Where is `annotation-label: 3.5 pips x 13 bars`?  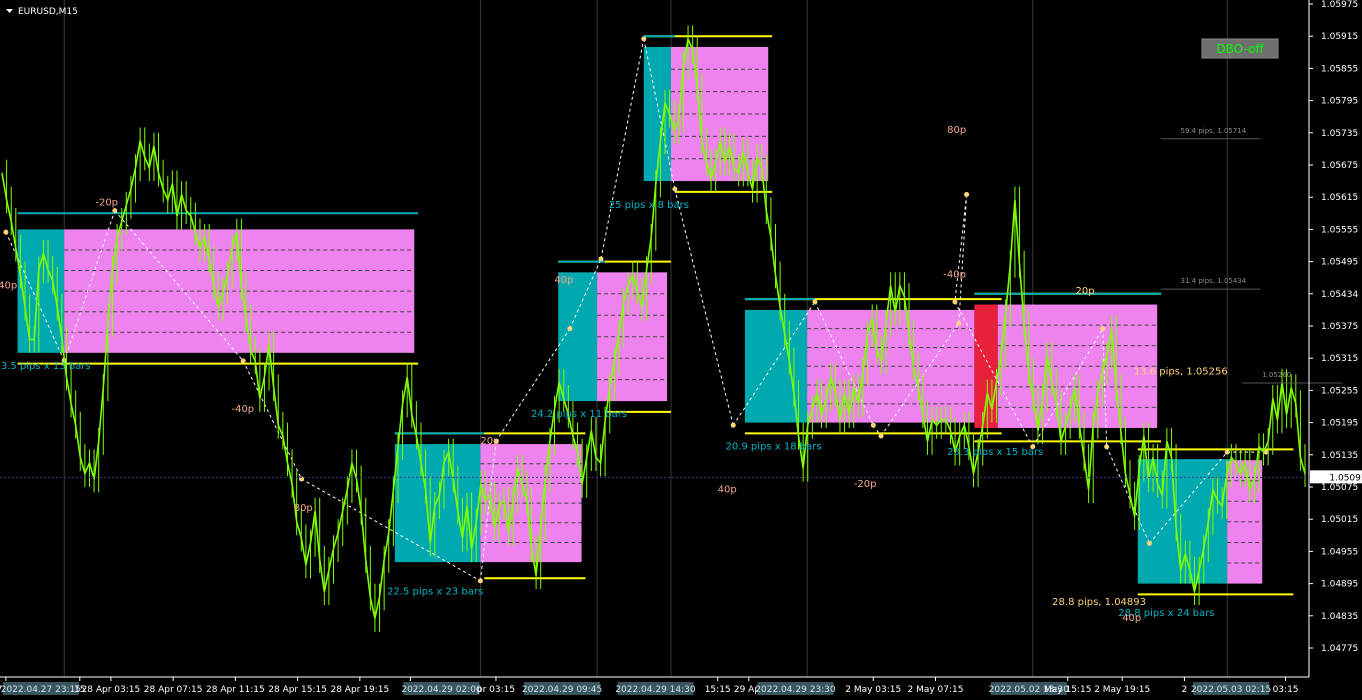
annotation-label: 3.5 pips x 13 bars is located at coordinates (46, 366).